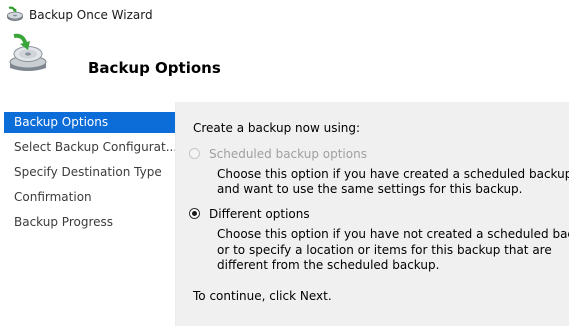  What do you see at coordinates (288, 154) in the screenshot?
I see `scheduled-backup-label: Scheduled backup options` at bounding box center [288, 154].